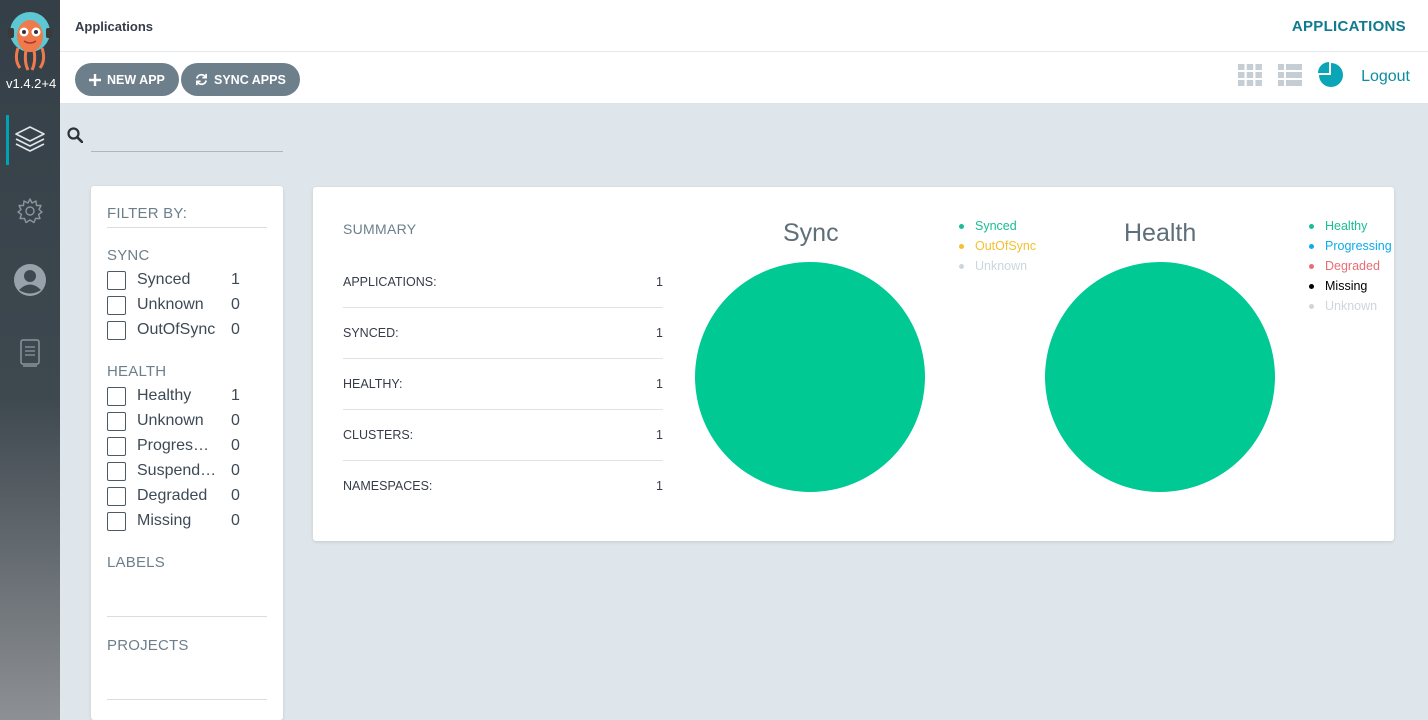 The image size is (1428, 720). Describe the element at coordinates (250, 79) in the screenshot. I see `sync-apps-label: SYNC APPS` at that location.